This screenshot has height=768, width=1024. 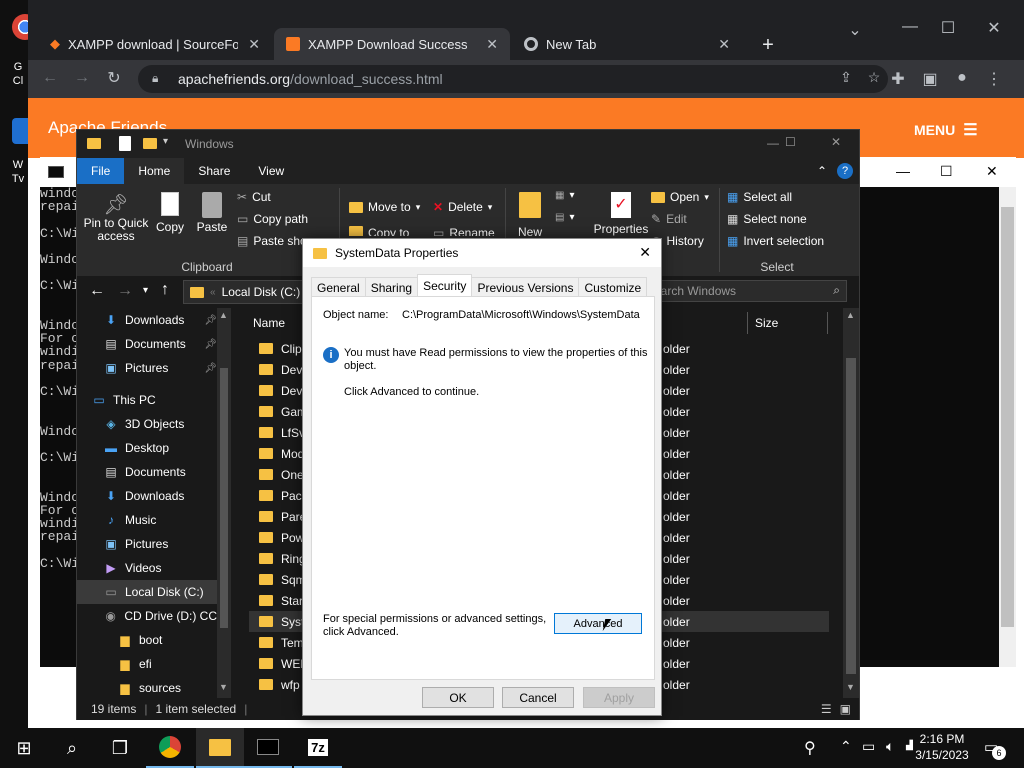 What do you see at coordinates (147, 448) in the screenshot?
I see `nav-item: ▬ Desktop` at bounding box center [147, 448].